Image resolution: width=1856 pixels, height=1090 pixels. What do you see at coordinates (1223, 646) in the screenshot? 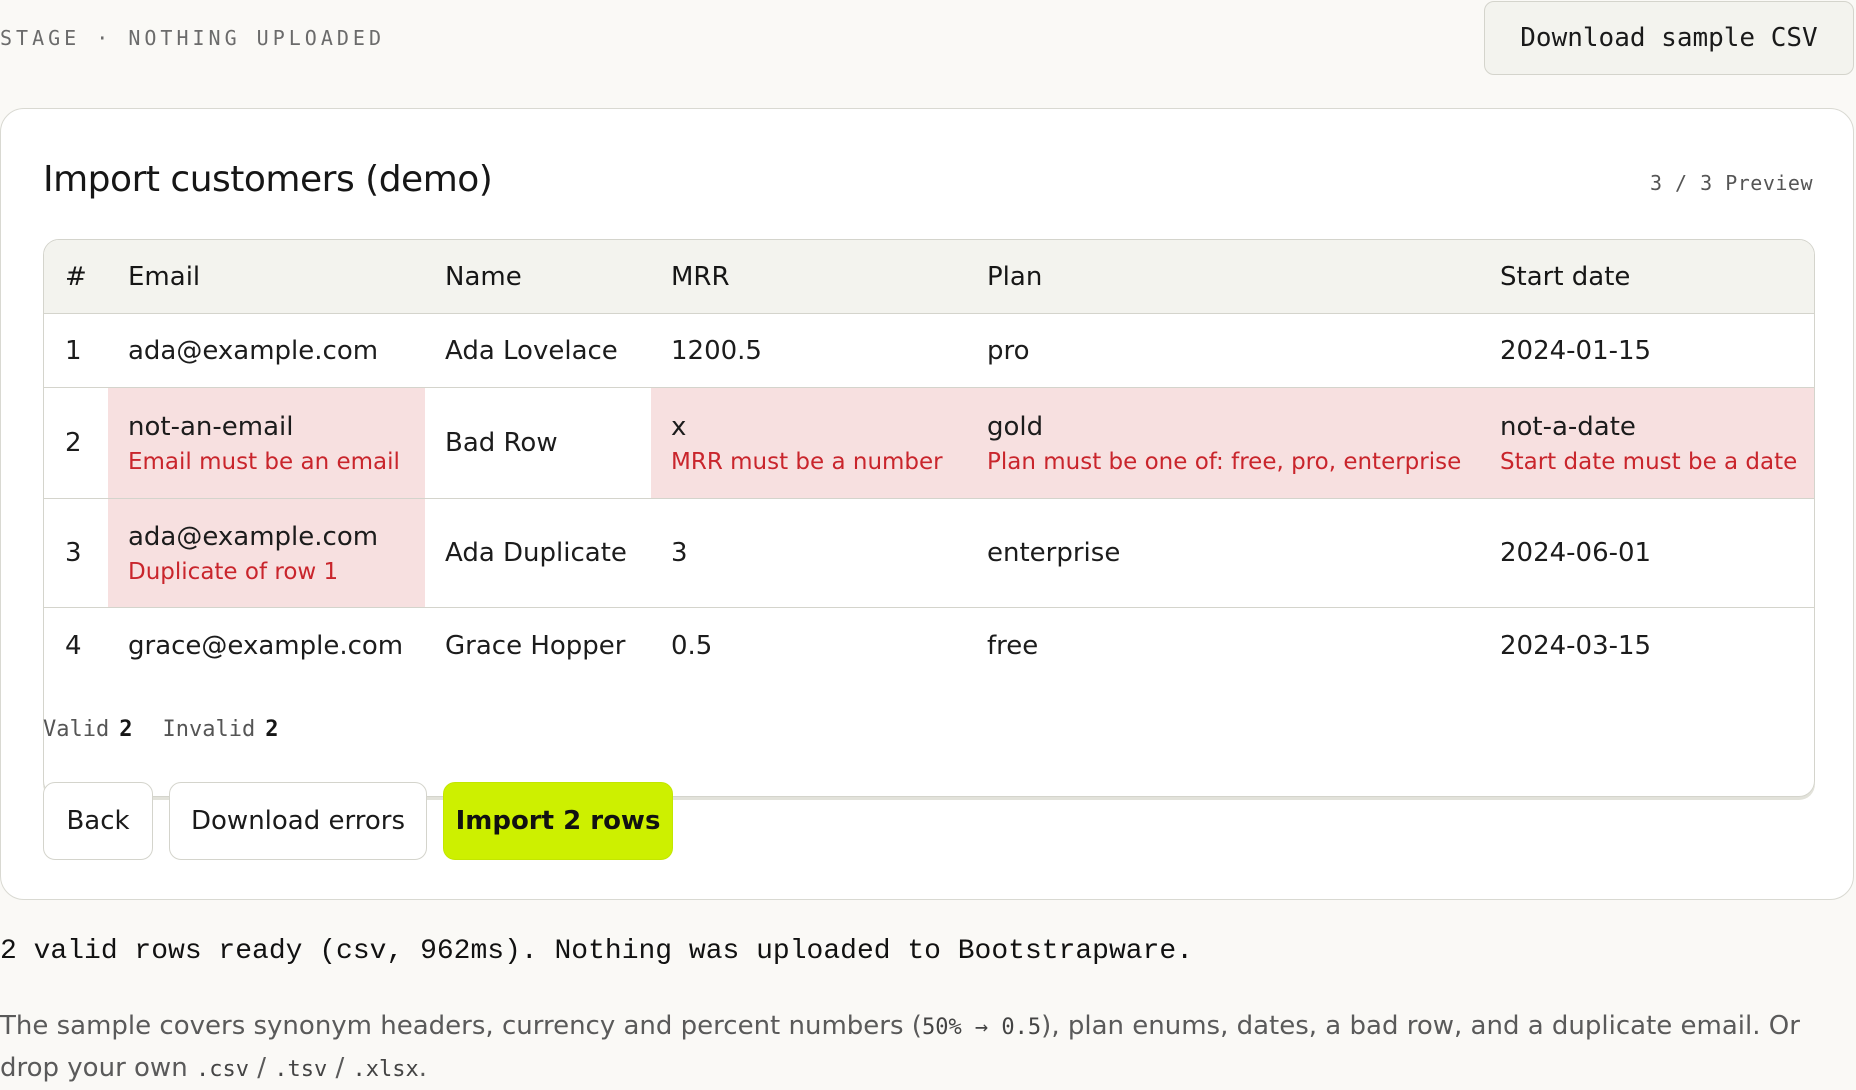
I see `plan-cell: free` at bounding box center [1223, 646].